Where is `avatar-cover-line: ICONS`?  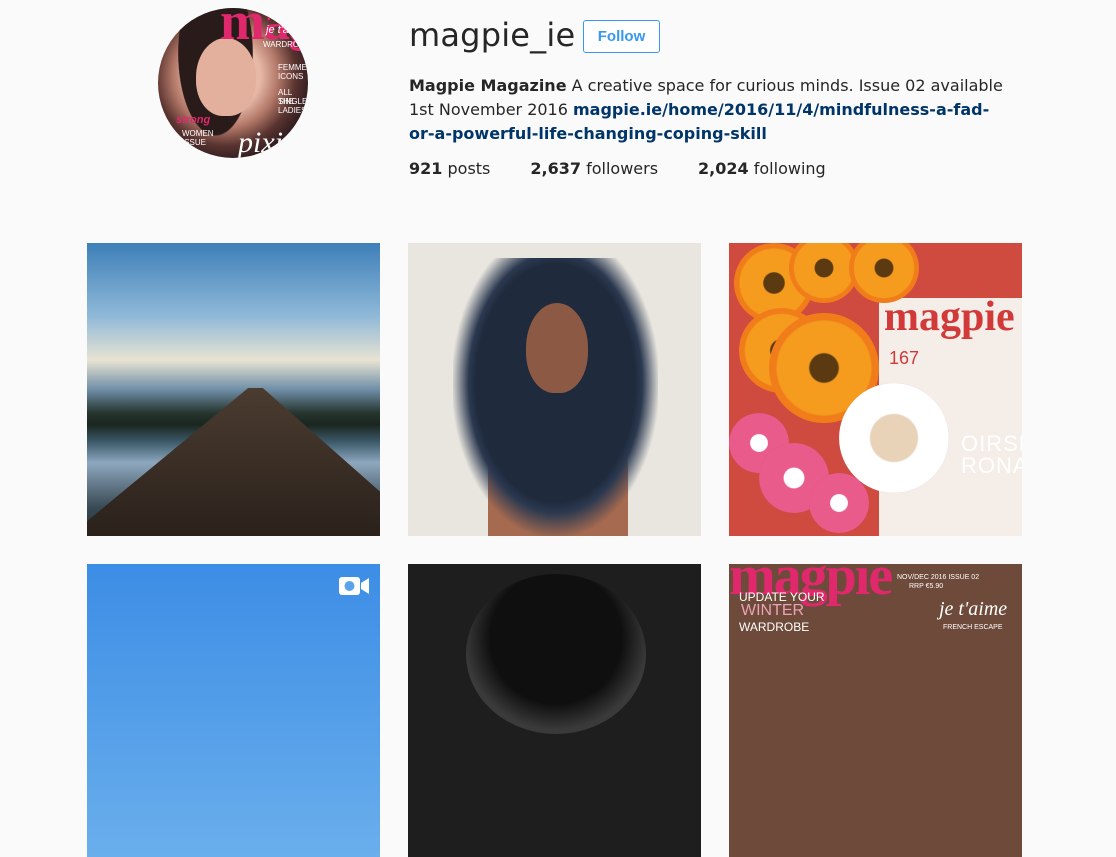 avatar-cover-line: ICONS is located at coordinates (291, 76).